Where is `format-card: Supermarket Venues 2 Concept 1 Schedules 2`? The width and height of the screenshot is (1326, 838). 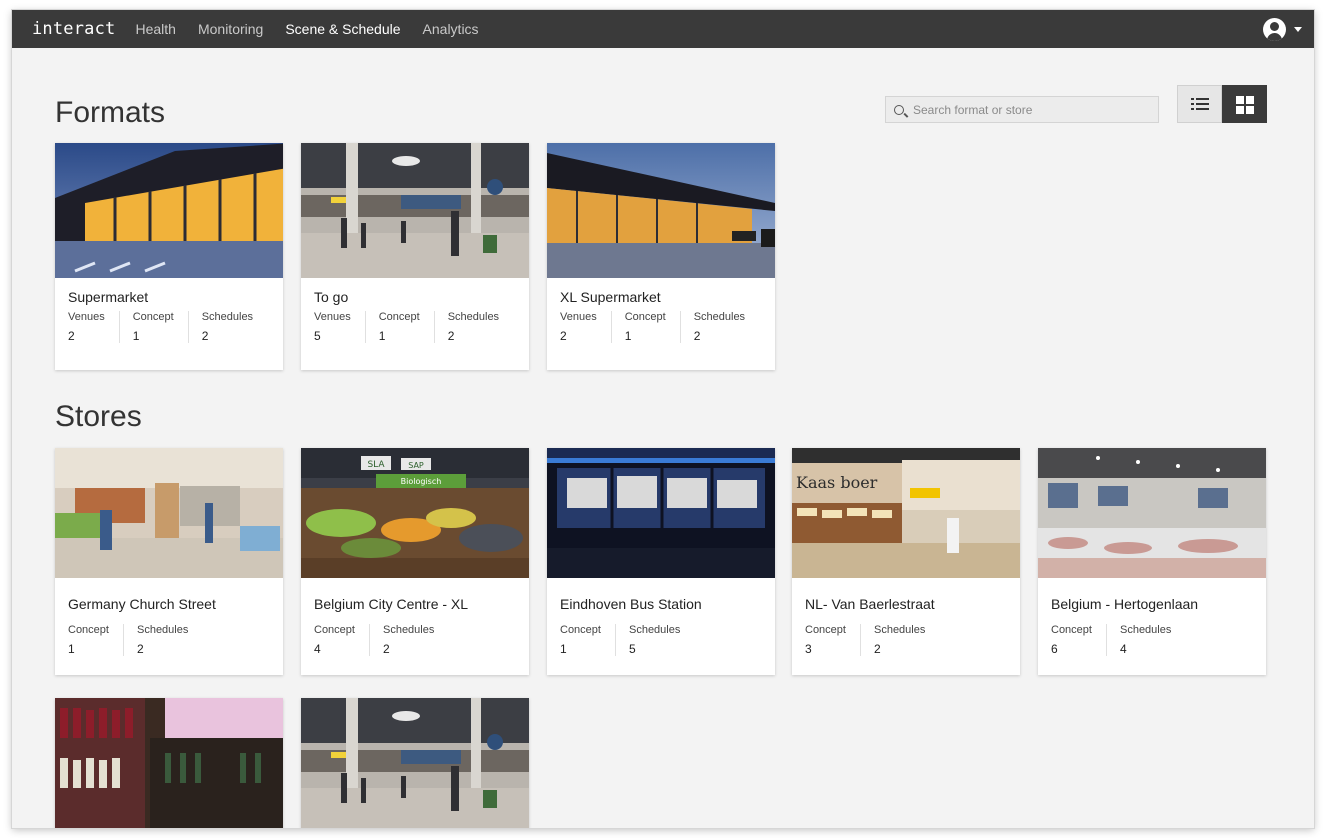
format-card: Supermarket Venues 2 Concept 1 Schedules 2 is located at coordinates (169, 256).